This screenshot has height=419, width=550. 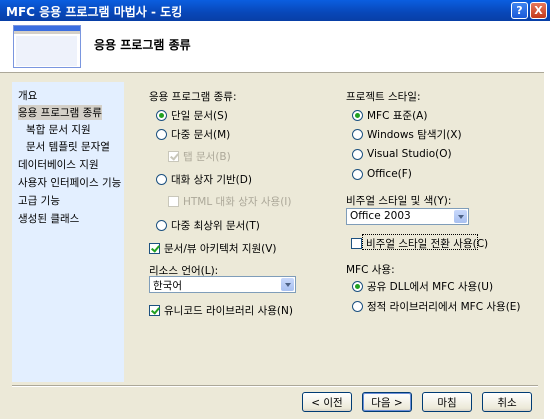 I want to click on title-bar: MFC 응용 프로그램 마법사 - 도킹 ? X, so click(x=275, y=10).